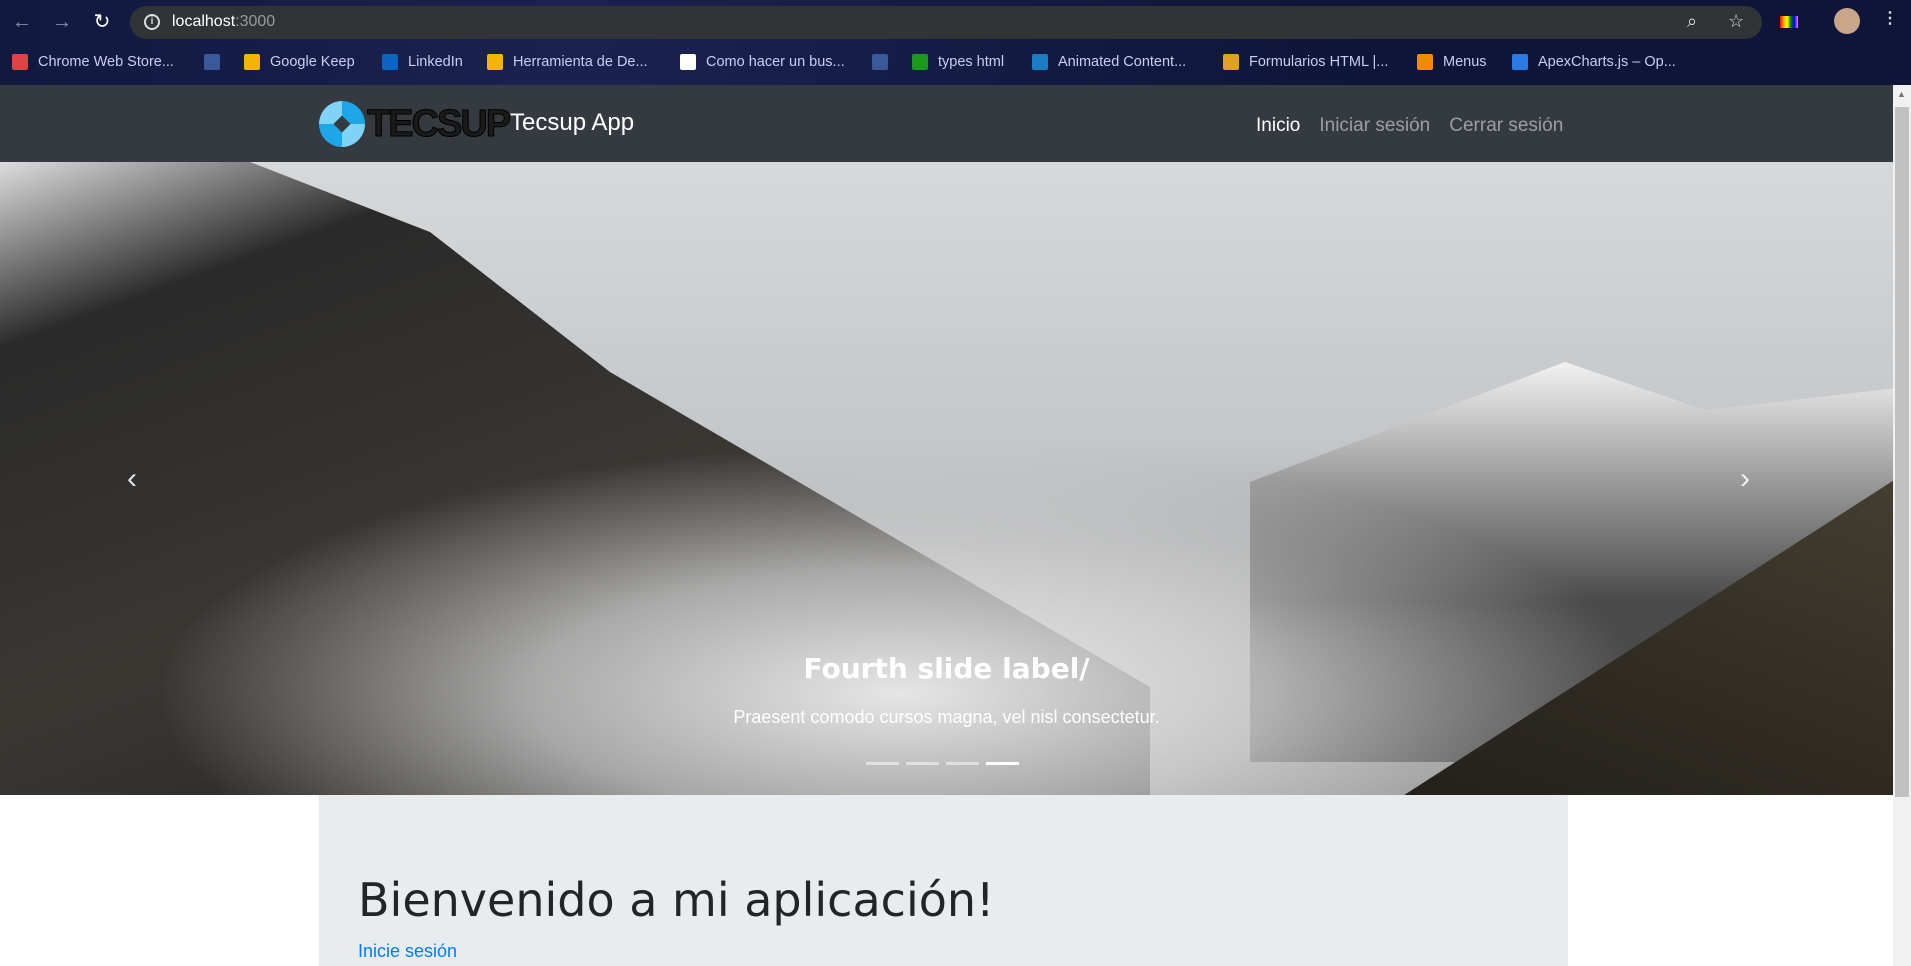  What do you see at coordinates (1890, 18) in the screenshot?
I see `menu-icon: ⋮` at bounding box center [1890, 18].